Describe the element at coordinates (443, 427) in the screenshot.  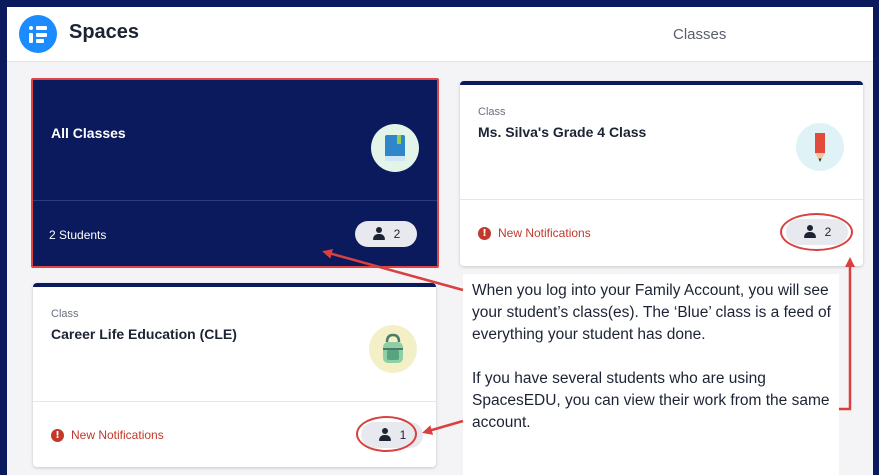
I see `arrow-to-cle-count` at that location.